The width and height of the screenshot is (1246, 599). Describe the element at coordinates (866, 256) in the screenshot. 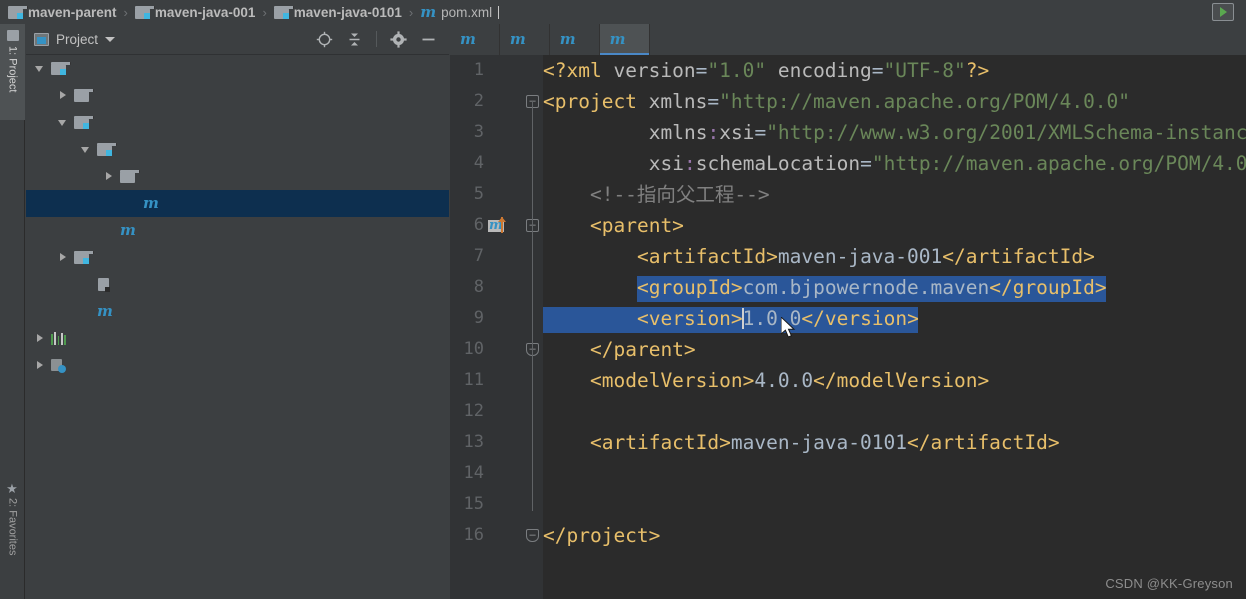

I see `code-line-text: <artifactId>maven-java-001</artifactId>` at that location.